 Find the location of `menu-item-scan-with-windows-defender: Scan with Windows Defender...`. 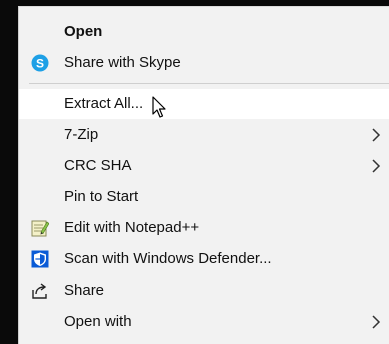

menu-item-scan-with-windows-defender: Scan with Windows Defender... is located at coordinates (204, 259).